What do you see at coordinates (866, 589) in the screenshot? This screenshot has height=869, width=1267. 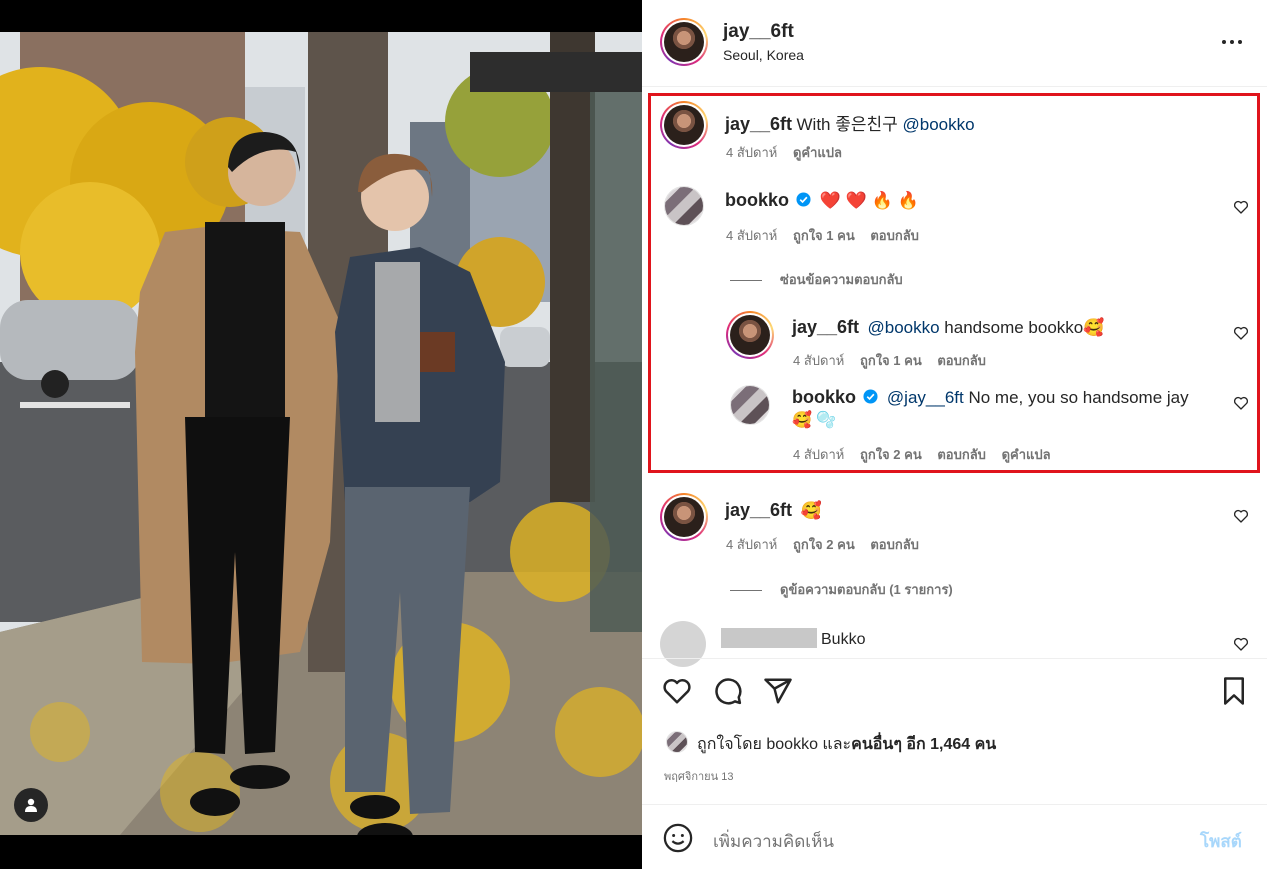 I see `view-replies-label: ดูข้อความตอบกลับ (1 รายการ)` at bounding box center [866, 589].